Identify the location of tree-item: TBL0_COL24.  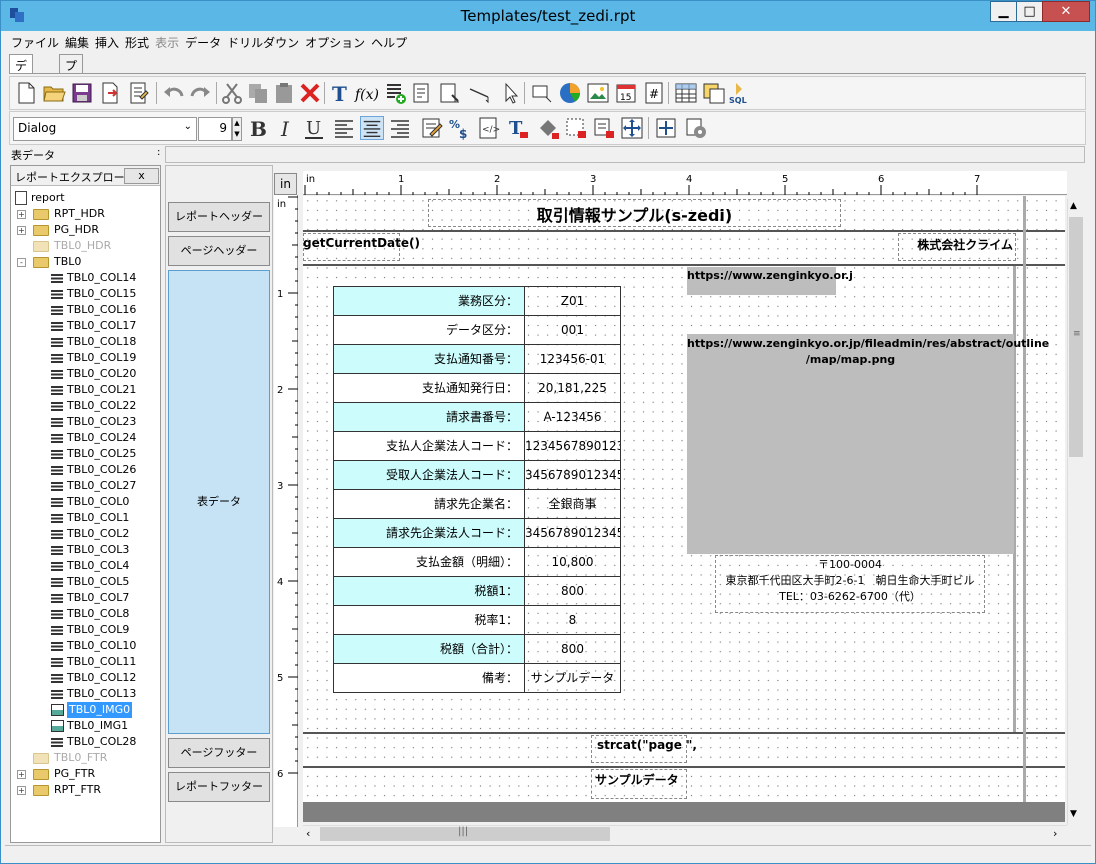
(85, 438).